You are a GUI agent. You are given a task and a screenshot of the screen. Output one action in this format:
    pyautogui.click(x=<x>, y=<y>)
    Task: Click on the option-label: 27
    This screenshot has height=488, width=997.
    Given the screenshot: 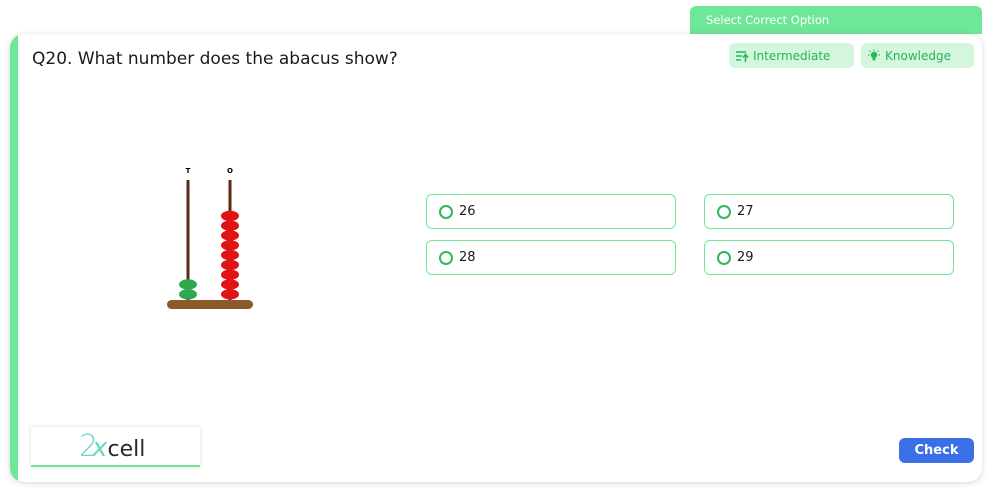 What is the action you would take?
    pyautogui.click(x=745, y=211)
    